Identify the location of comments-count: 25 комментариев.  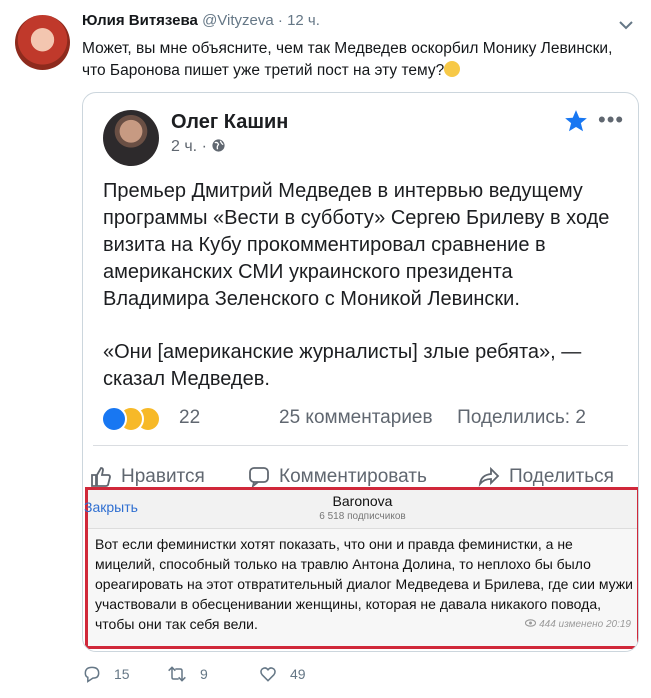
(356, 417).